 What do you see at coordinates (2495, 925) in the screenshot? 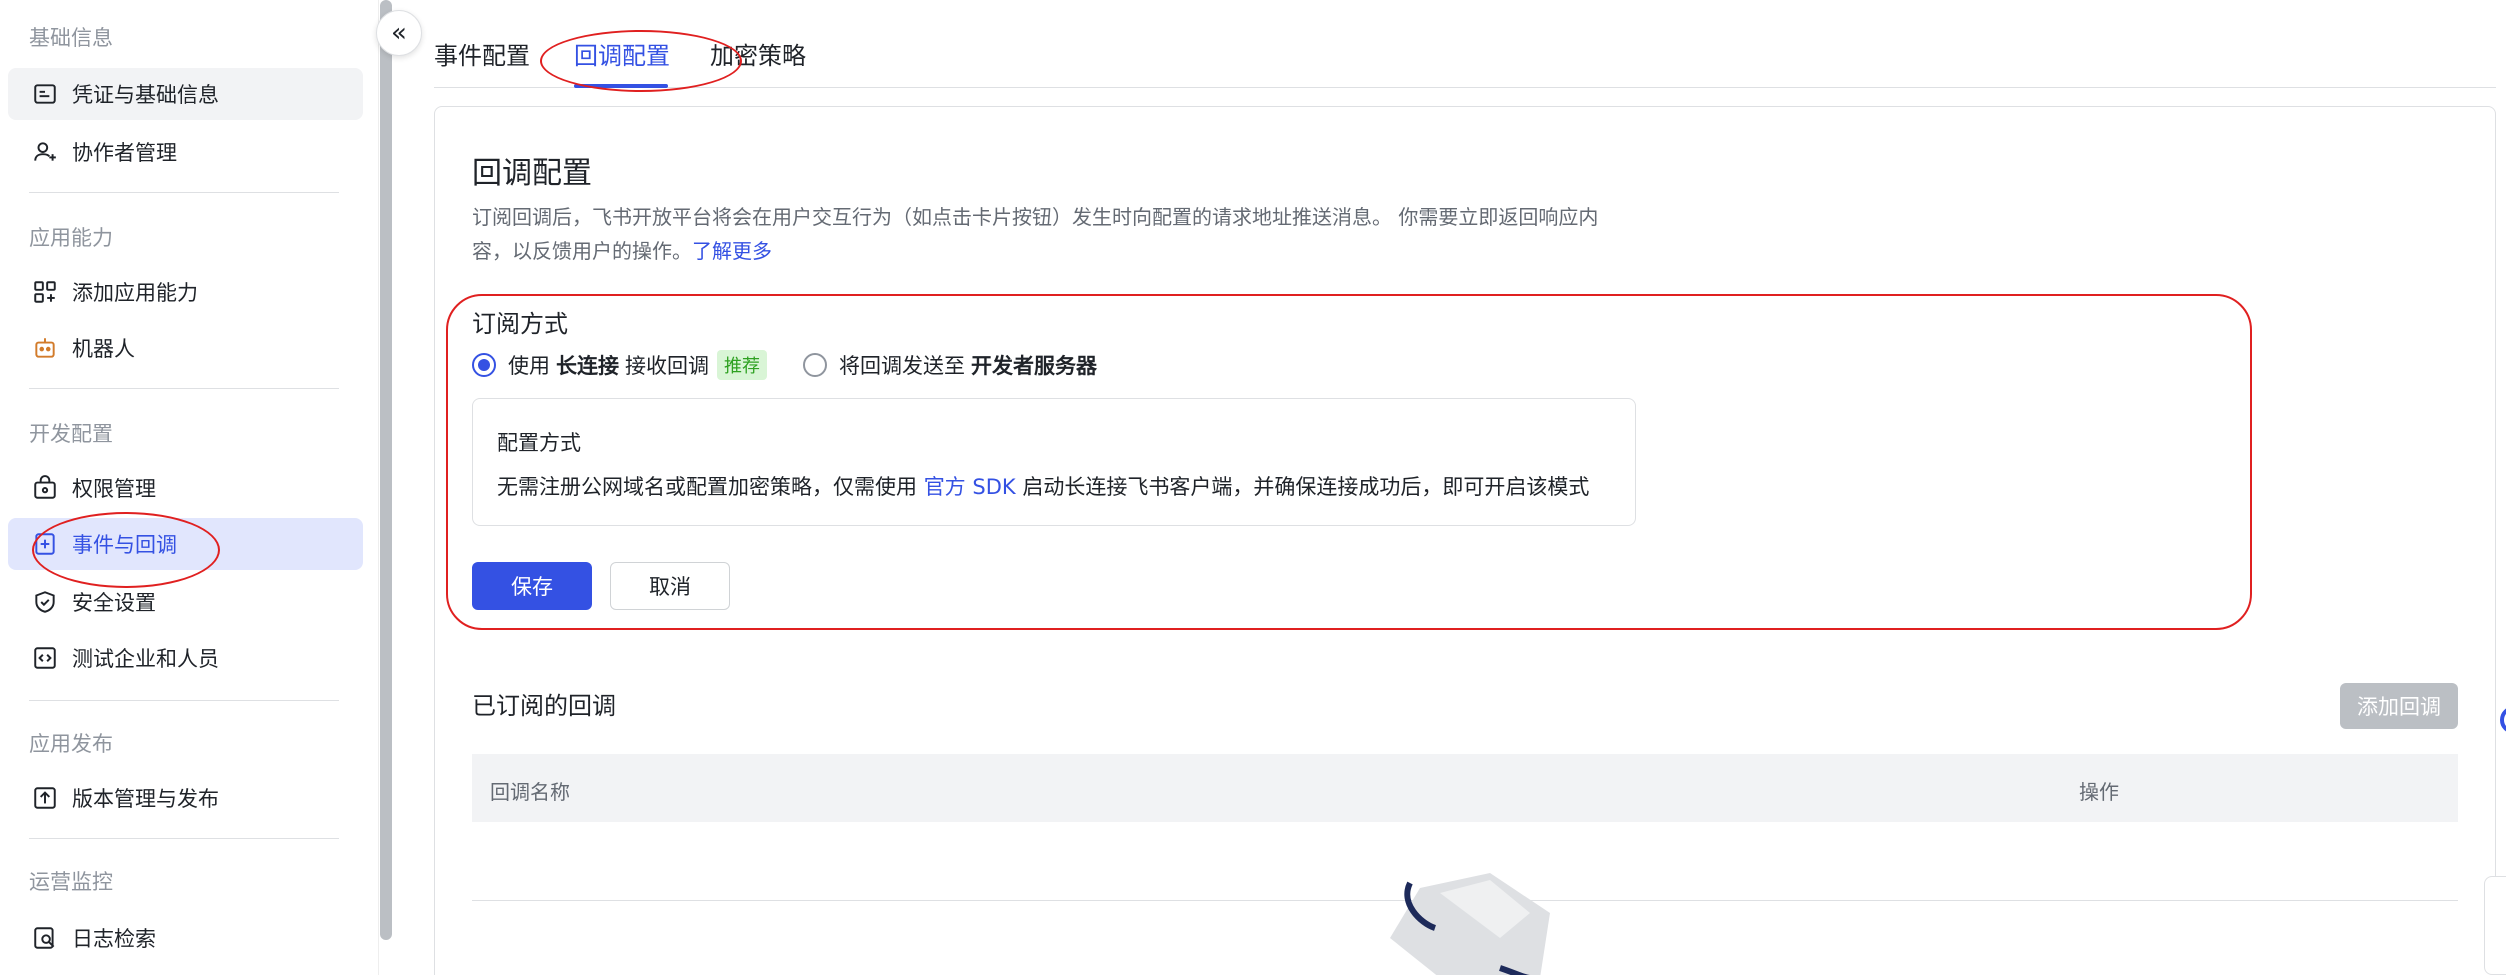
I see `floating-help-panel` at bounding box center [2495, 925].